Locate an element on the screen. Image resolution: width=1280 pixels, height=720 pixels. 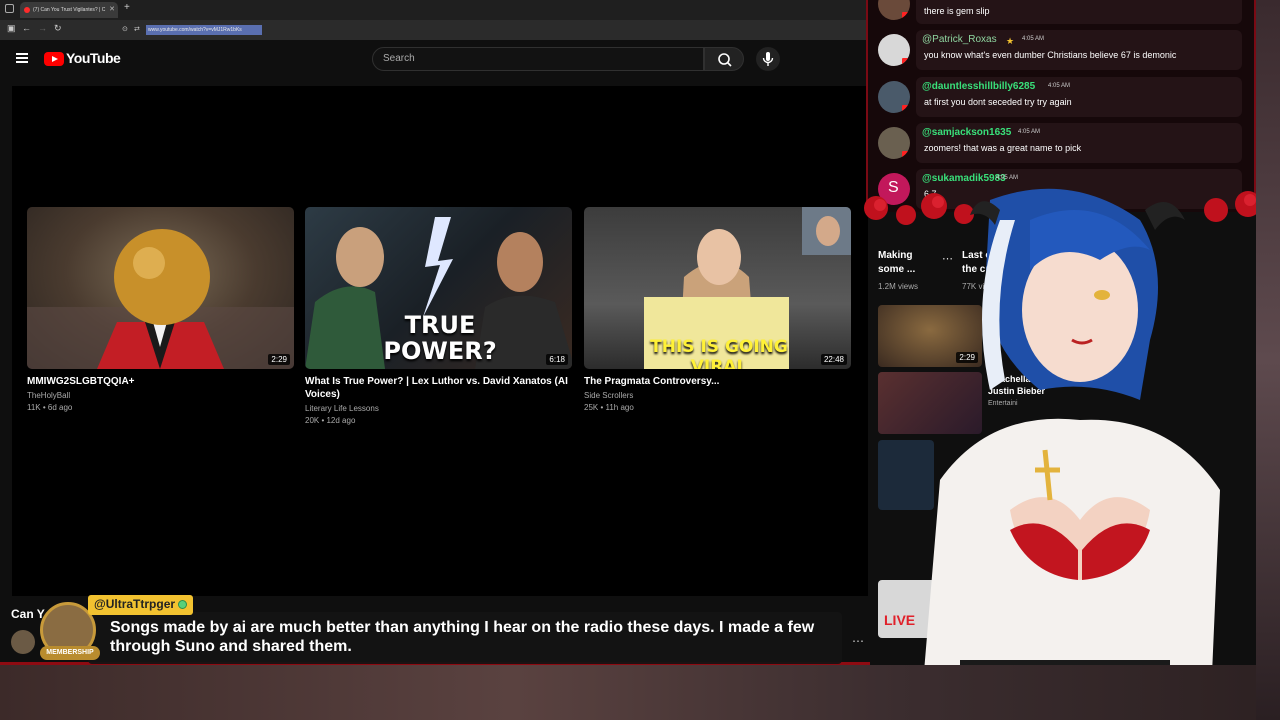
video-meta: 20K • 12d ago is located at coordinates (330, 420).